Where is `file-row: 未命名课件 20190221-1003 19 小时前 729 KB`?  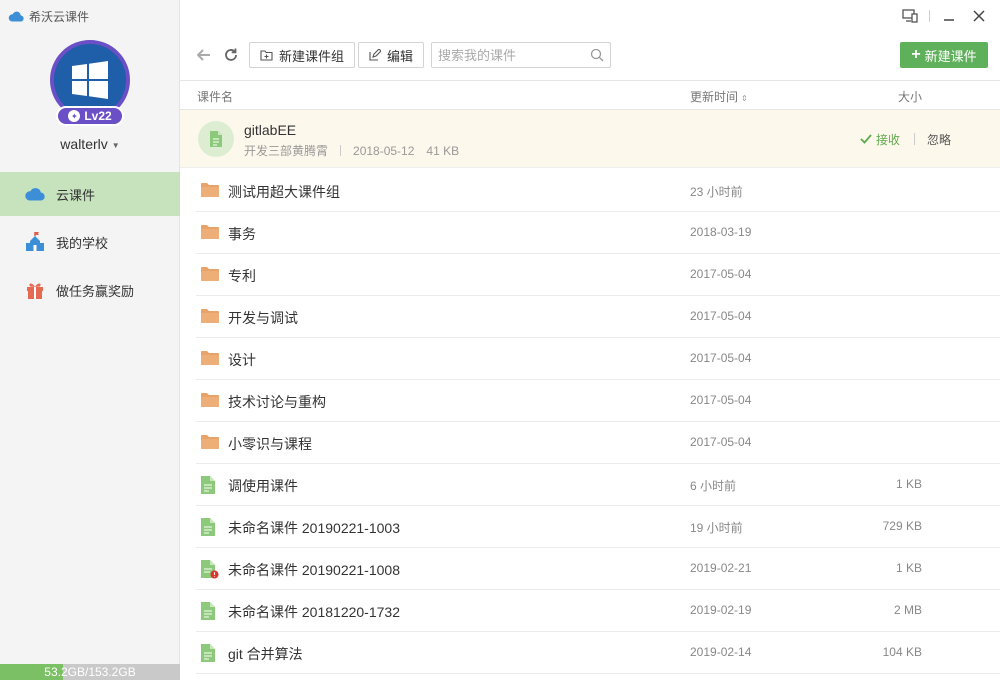
file-row: 未命名课件 20190221-1003 19 小时前 729 KB is located at coordinates (598, 527).